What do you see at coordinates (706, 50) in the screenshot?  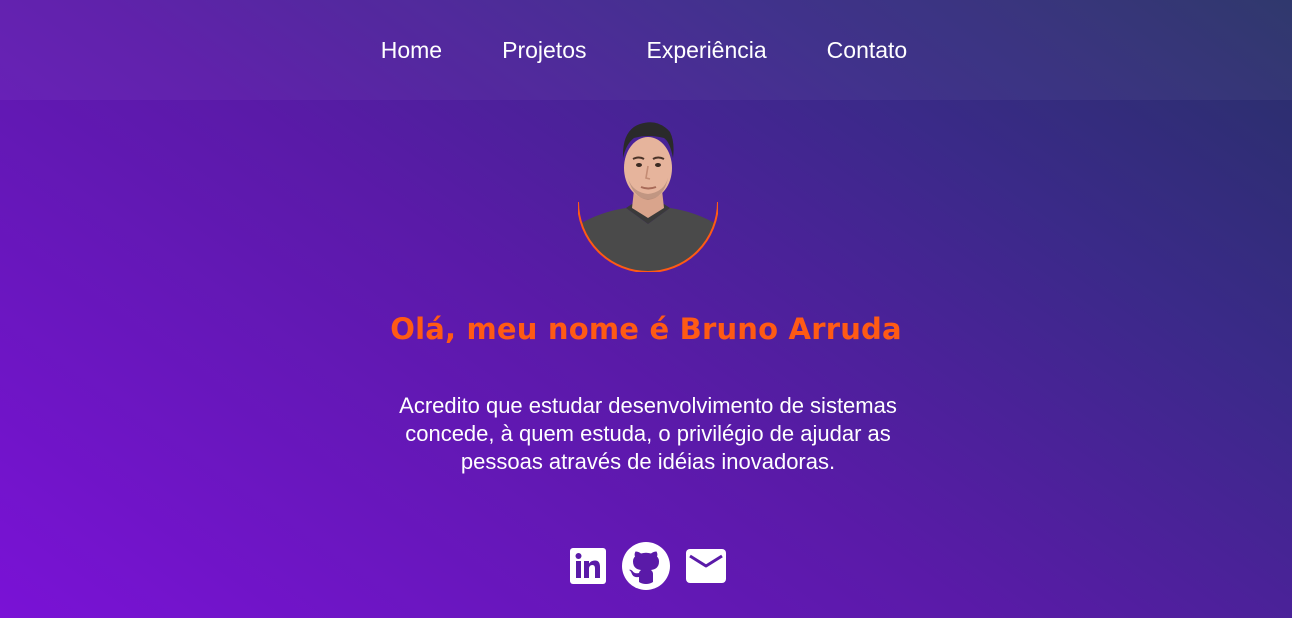 I see `nav-item-experiencia: Experiência` at bounding box center [706, 50].